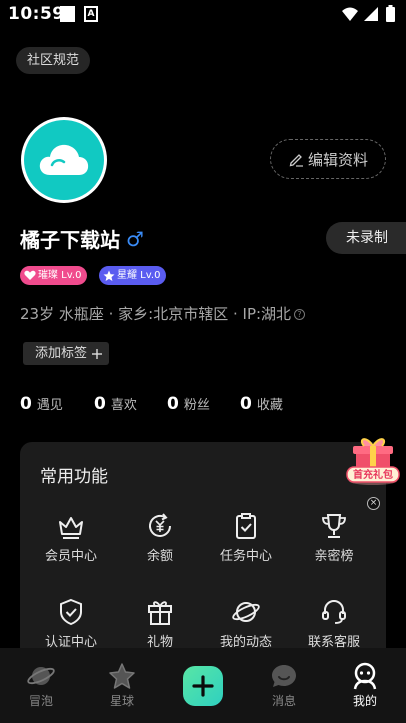 Image resolution: width=406 pixels, height=723 pixels. I want to click on planet-icon, so click(246, 612).